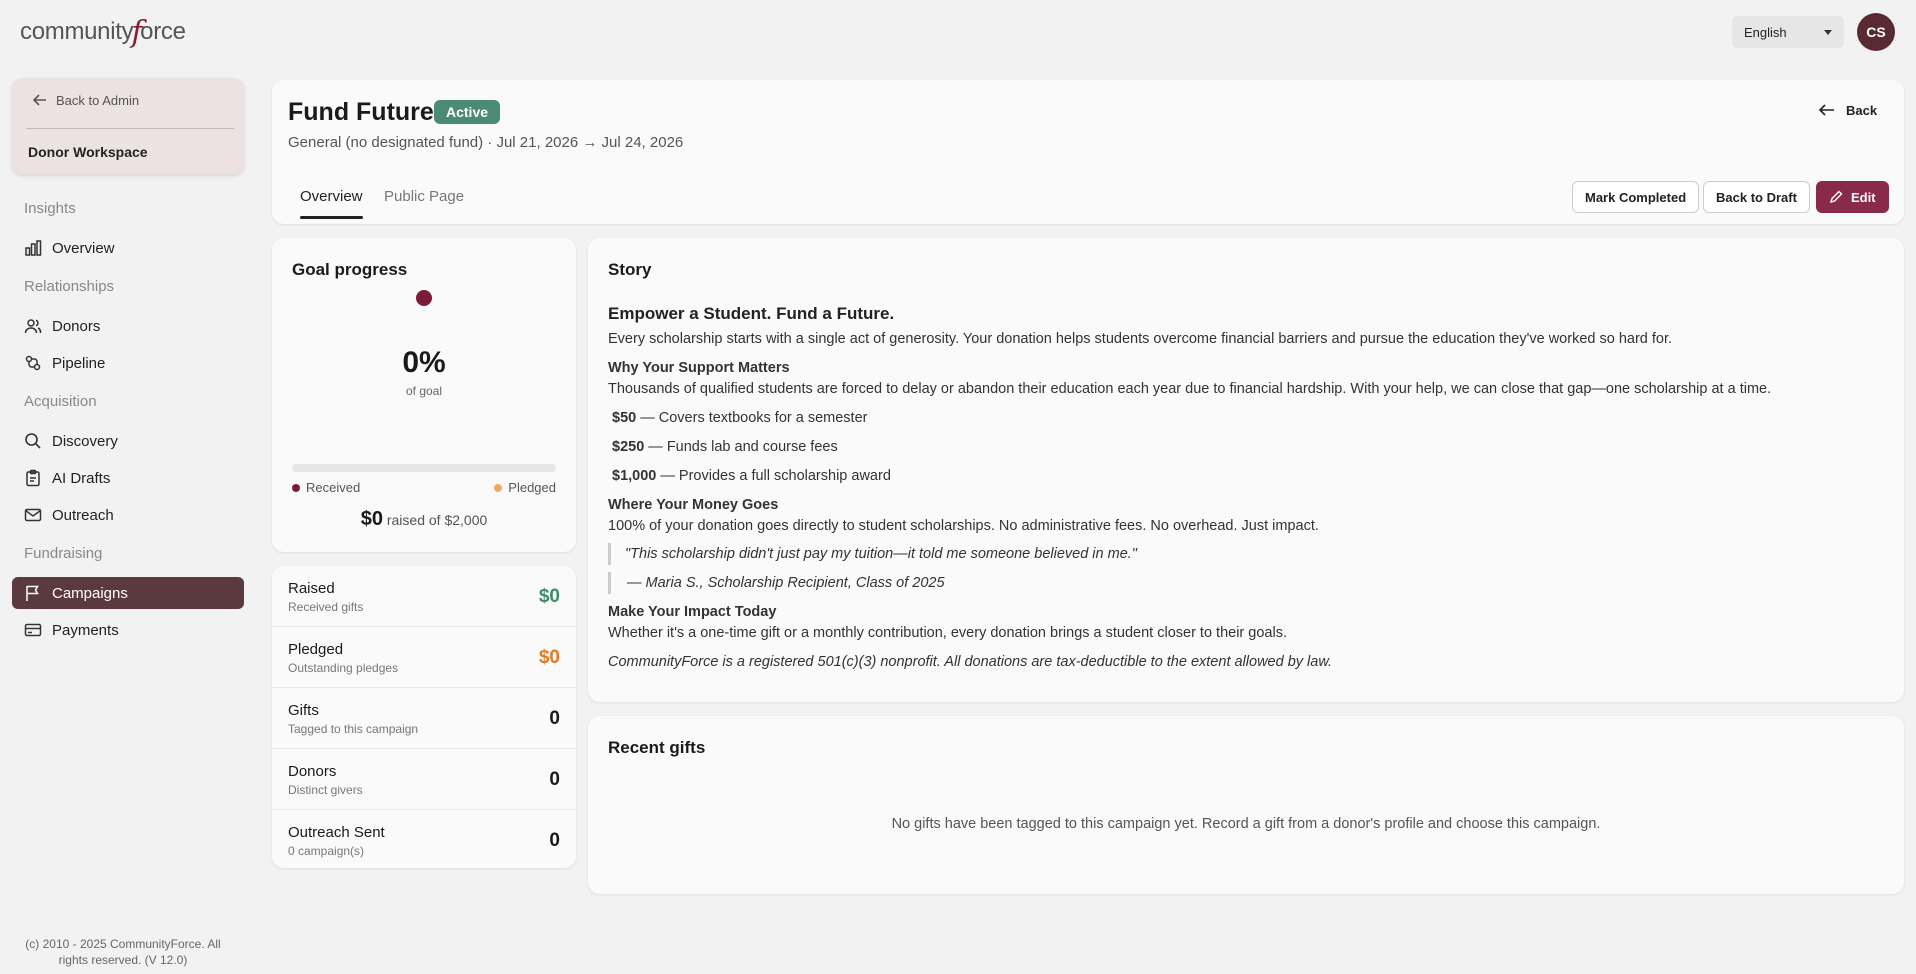 This screenshot has height=974, width=1916. What do you see at coordinates (325, 790) in the screenshot?
I see `stat-sub: Distinct givers` at bounding box center [325, 790].